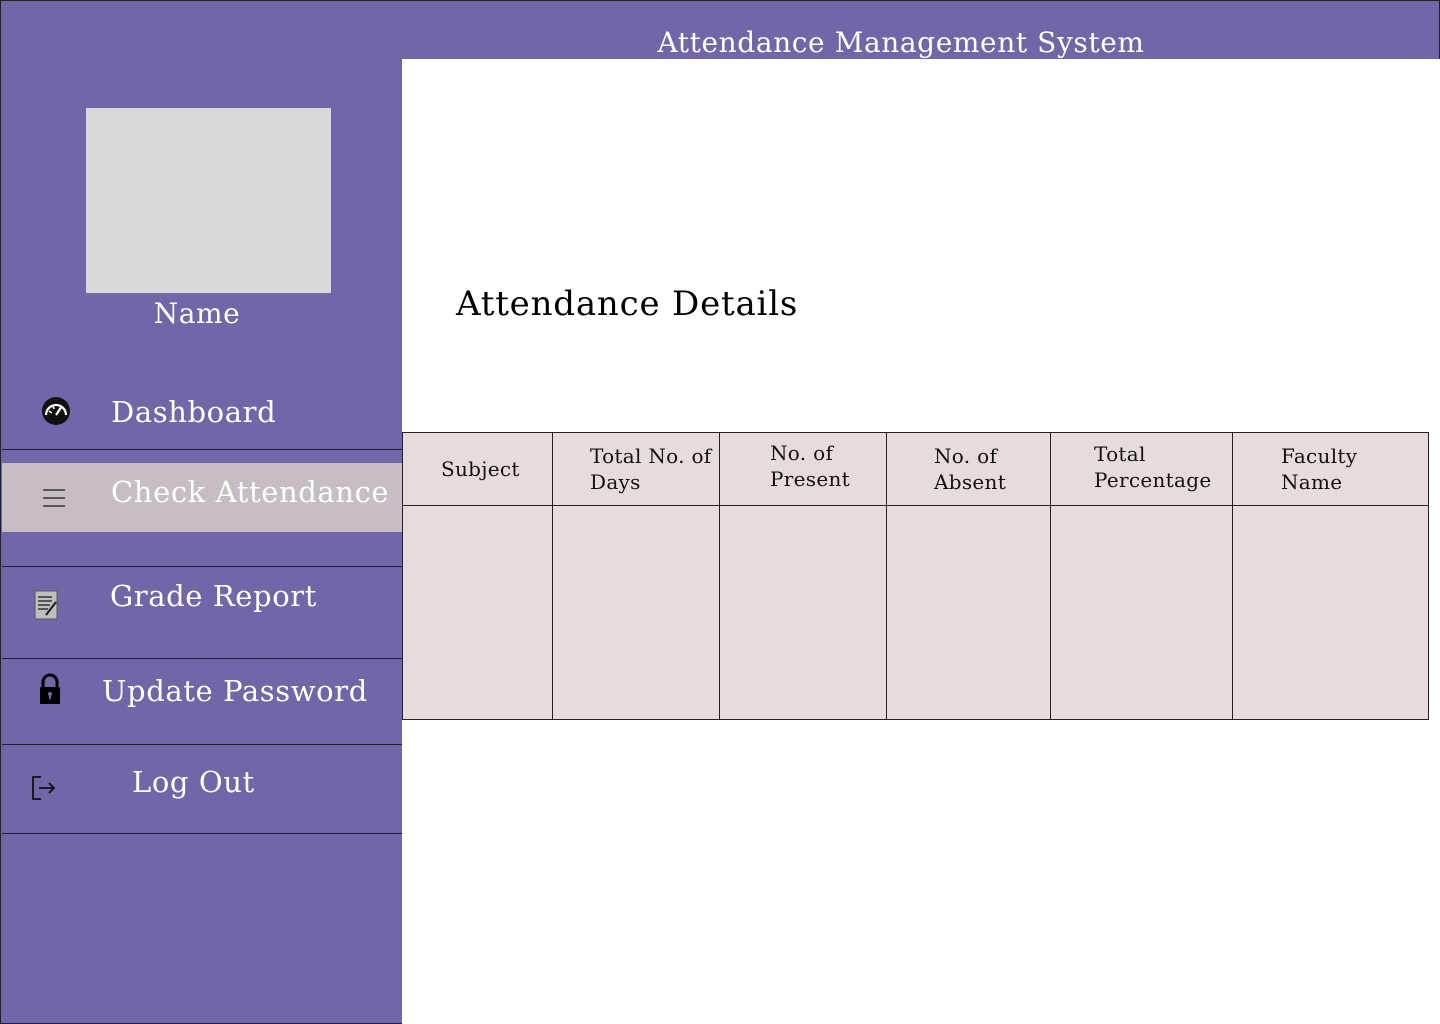 The width and height of the screenshot is (1440, 1024). Describe the element at coordinates (250, 492) in the screenshot. I see `sidebar-item-label: Check Attendance` at that location.